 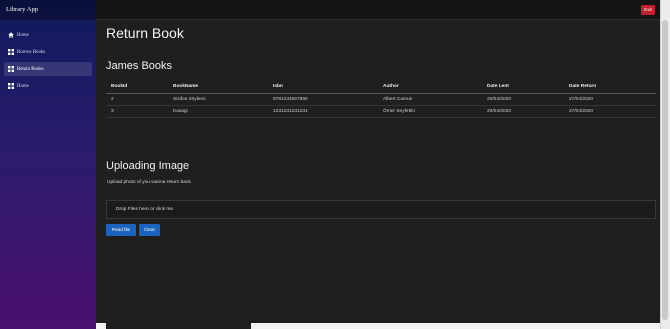 What do you see at coordinates (218, 87) in the screenshot?
I see `column-header-bookname: BookName` at bounding box center [218, 87].